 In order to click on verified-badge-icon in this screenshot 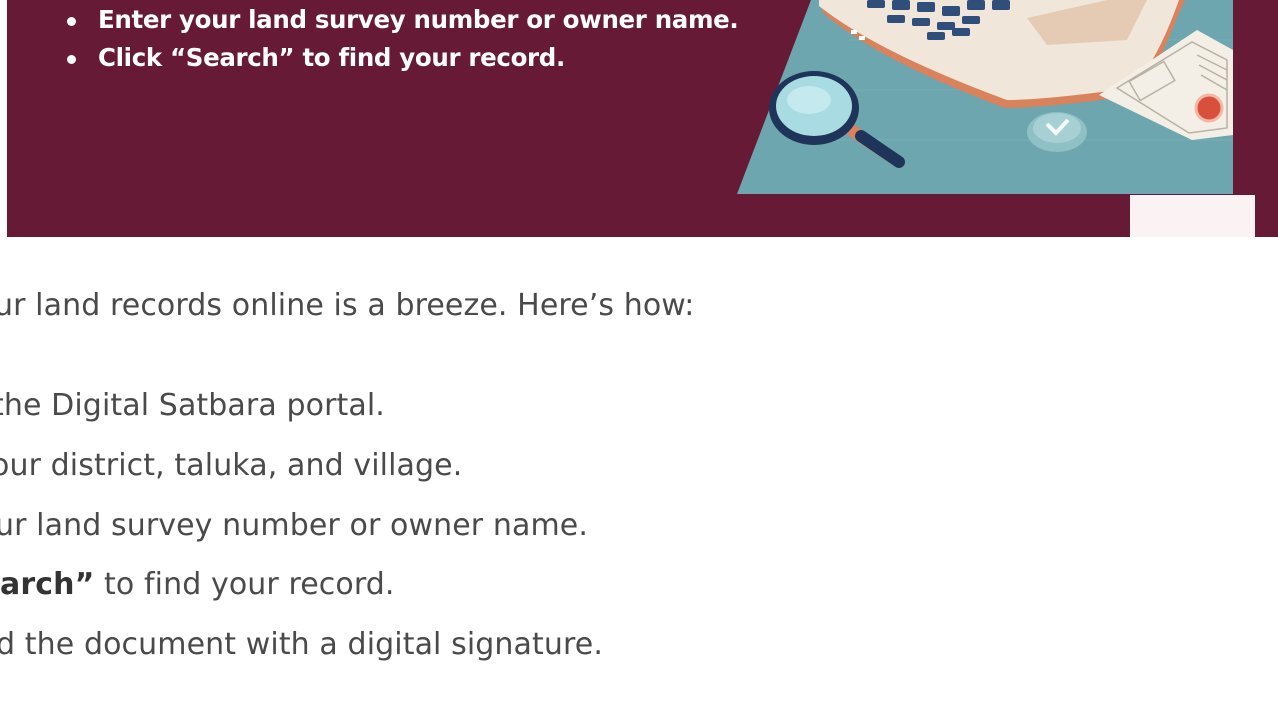, I will do `click(1057, 132)`.